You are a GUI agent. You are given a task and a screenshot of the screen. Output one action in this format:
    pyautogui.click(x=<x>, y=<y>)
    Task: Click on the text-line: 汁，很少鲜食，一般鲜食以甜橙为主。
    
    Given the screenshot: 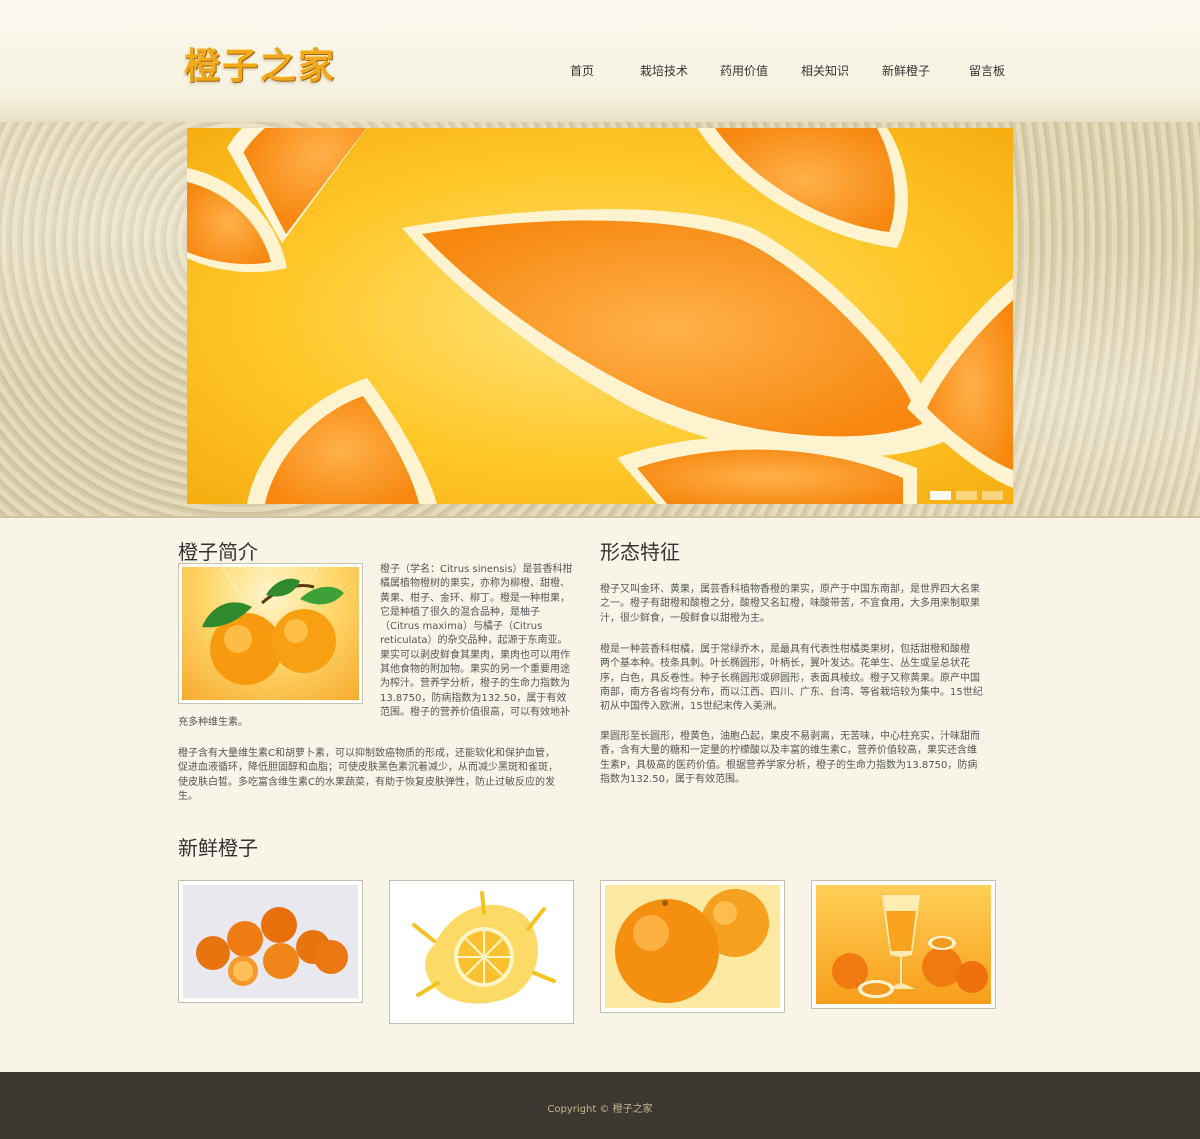 What is the action you would take?
    pyautogui.click(x=685, y=618)
    